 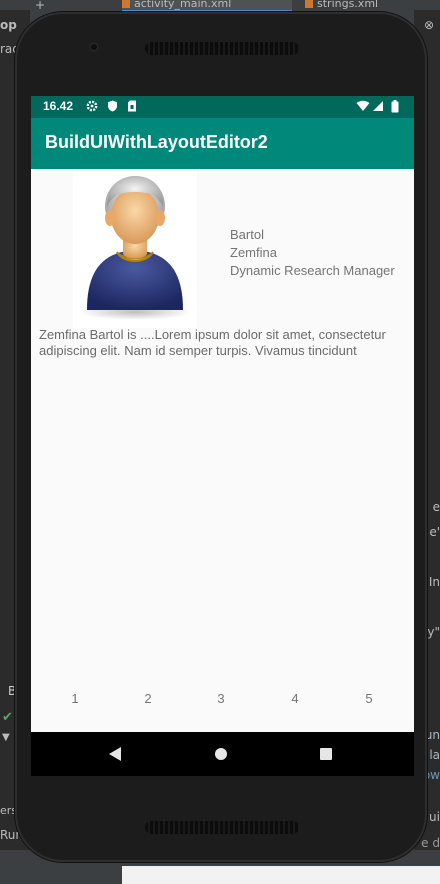 What do you see at coordinates (92, 107) in the screenshot?
I see `settings-icon` at bounding box center [92, 107].